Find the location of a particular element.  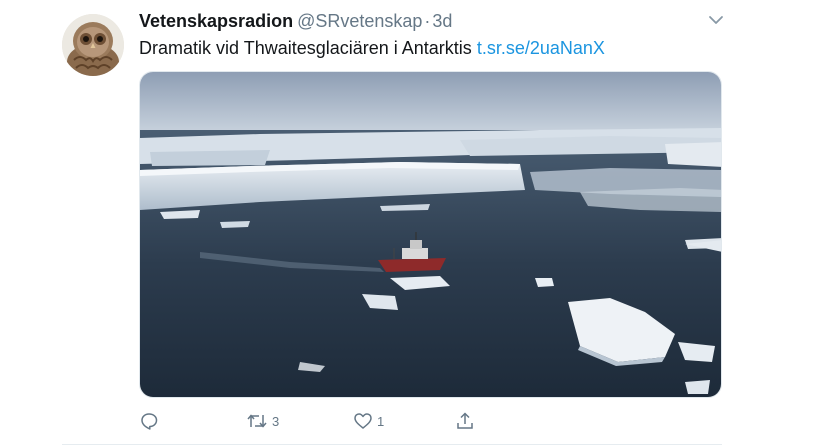

divider is located at coordinates (392, 444).